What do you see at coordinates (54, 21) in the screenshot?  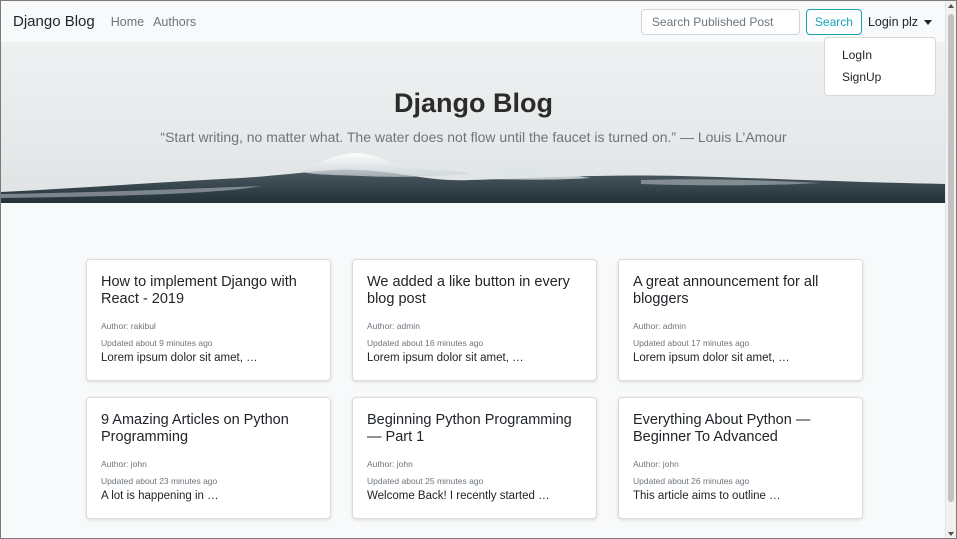 I see `brand-link: Django Blog` at bounding box center [54, 21].